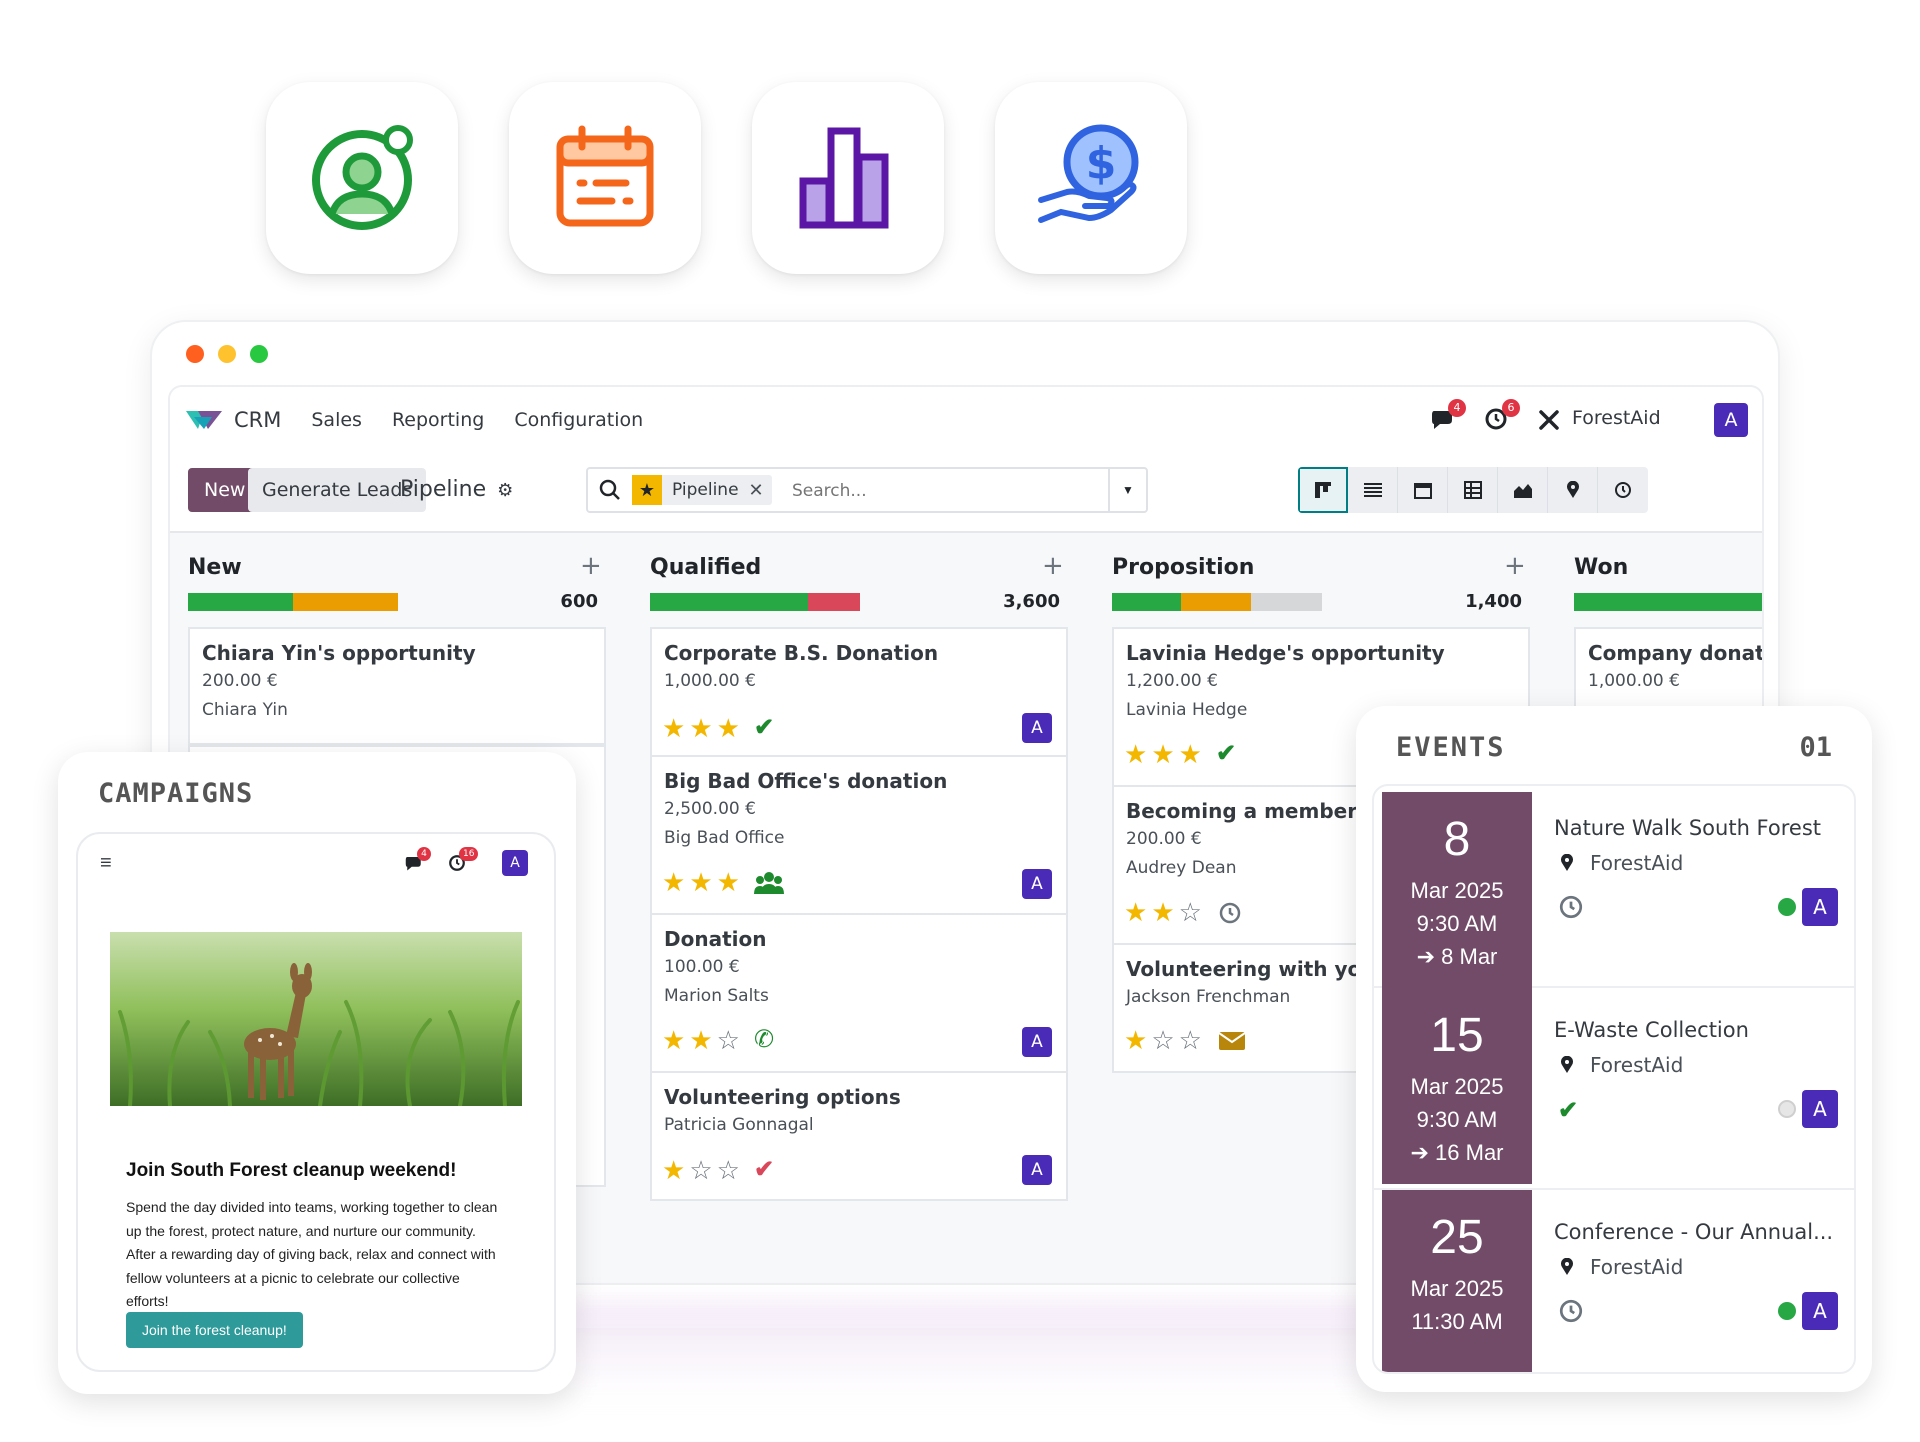  What do you see at coordinates (859, 993) in the screenshot?
I see `kanban-card: Donation 100.00 € Marion Salts ★ ★ ☆ ✆ A` at bounding box center [859, 993].